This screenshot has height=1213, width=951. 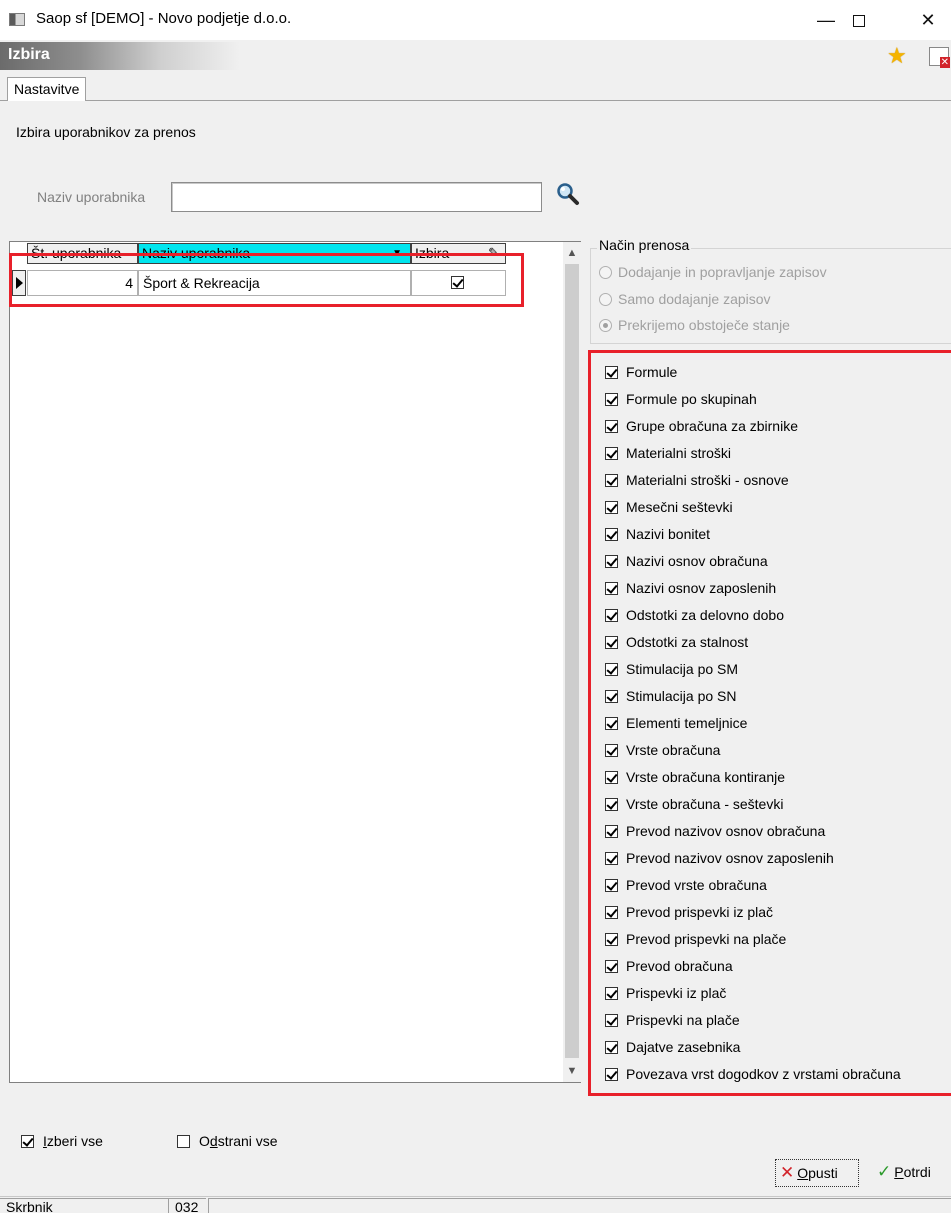 I want to click on status-code: 032, so click(x=187, y=1205).